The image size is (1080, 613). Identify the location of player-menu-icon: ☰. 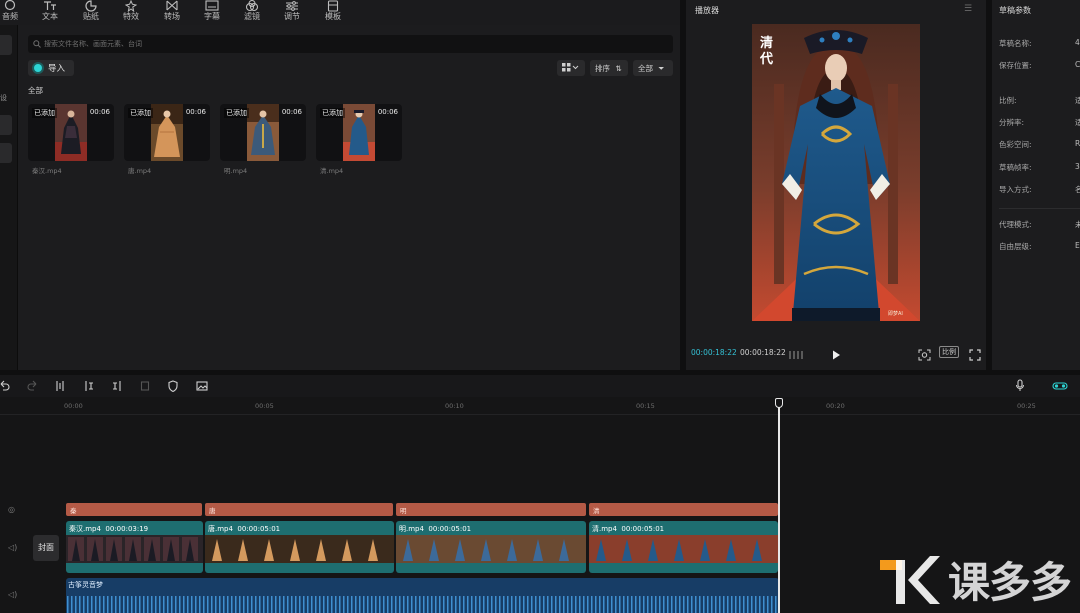
(968, 9).